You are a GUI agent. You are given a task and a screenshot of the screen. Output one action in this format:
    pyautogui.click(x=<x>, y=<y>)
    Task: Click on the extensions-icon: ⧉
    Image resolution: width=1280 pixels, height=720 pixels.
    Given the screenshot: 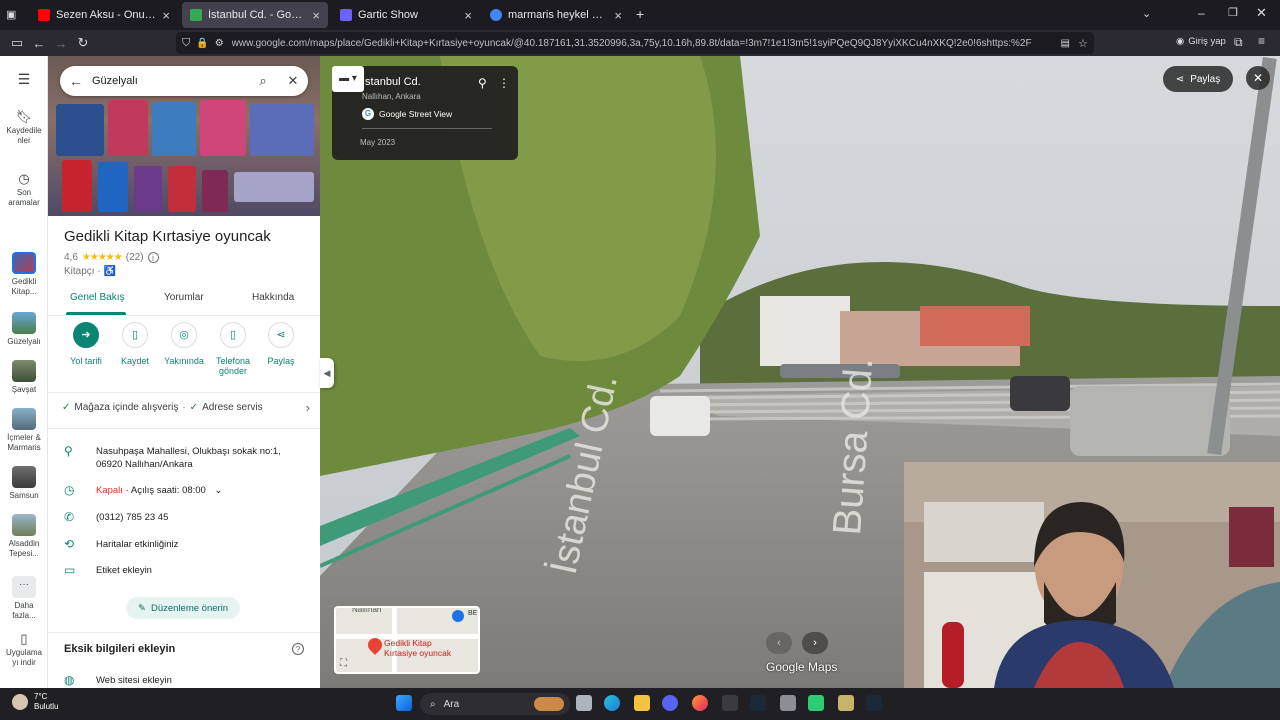 What is the action you would take?
    pyautogui.click(x=1238, y=42)
    